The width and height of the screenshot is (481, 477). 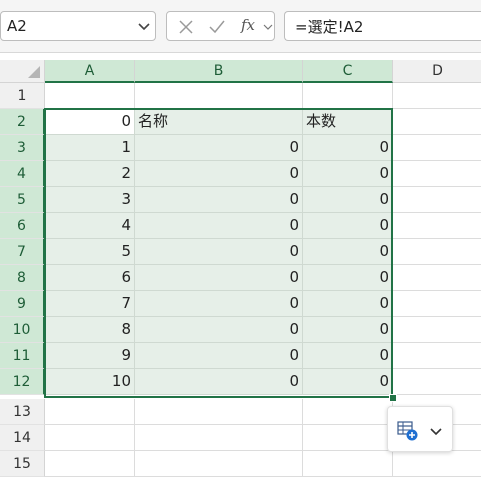 What do you see at coordinates (22, 71) in the screenshot?
I see `select-all-button` at bounding box center [22, 71].